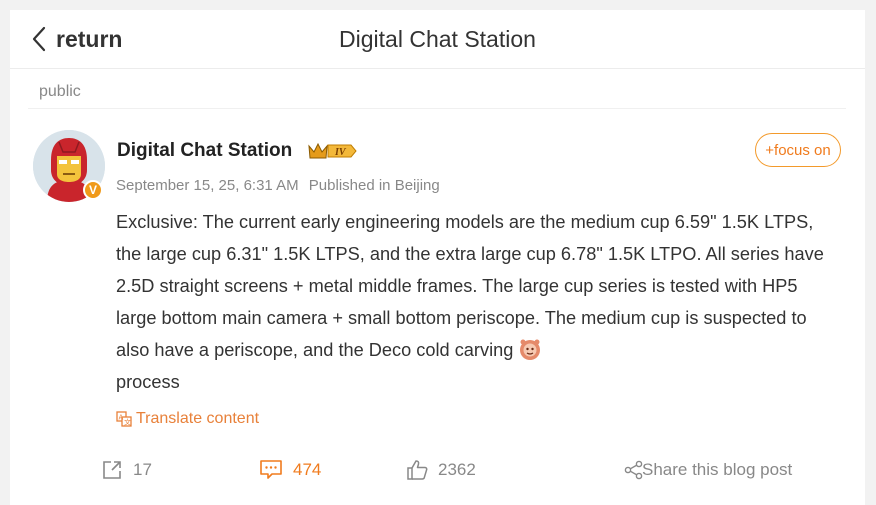  What do you see at coordinates (457, 469) in the screenshot?
I see `like-count: 2362` at bounding box center [457, 469].